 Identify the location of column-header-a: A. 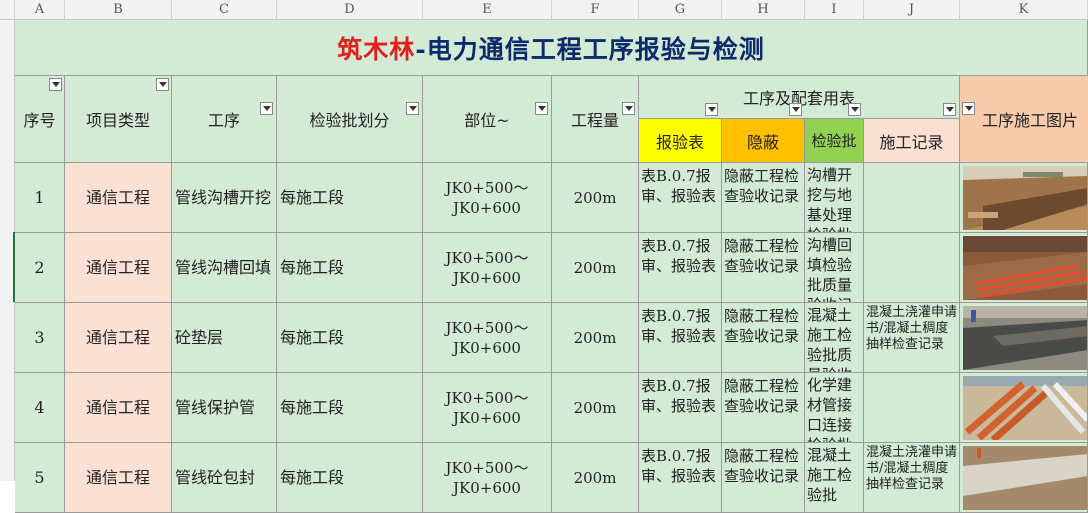
(40, 10).